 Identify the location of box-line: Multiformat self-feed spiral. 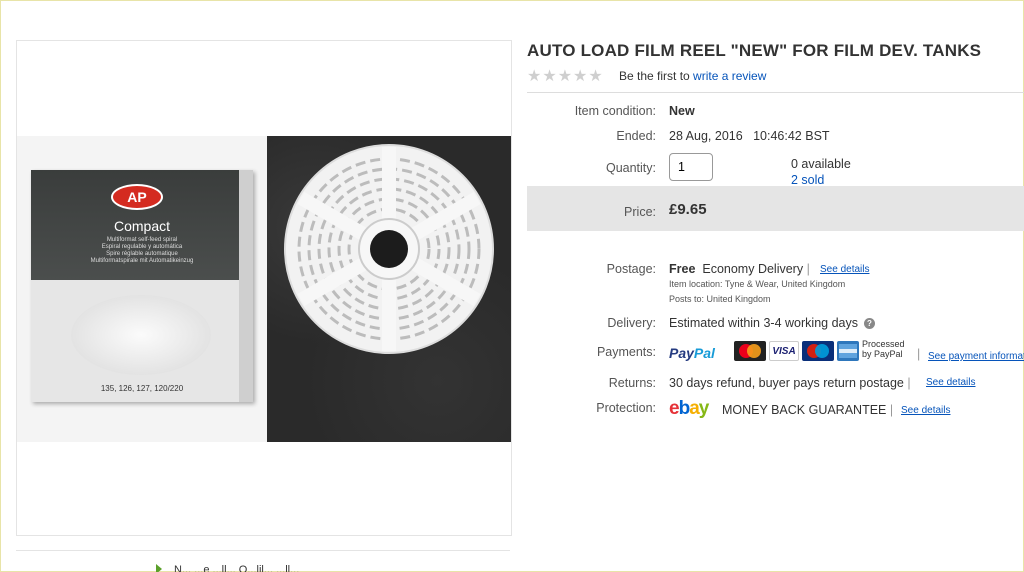
(142, 240).